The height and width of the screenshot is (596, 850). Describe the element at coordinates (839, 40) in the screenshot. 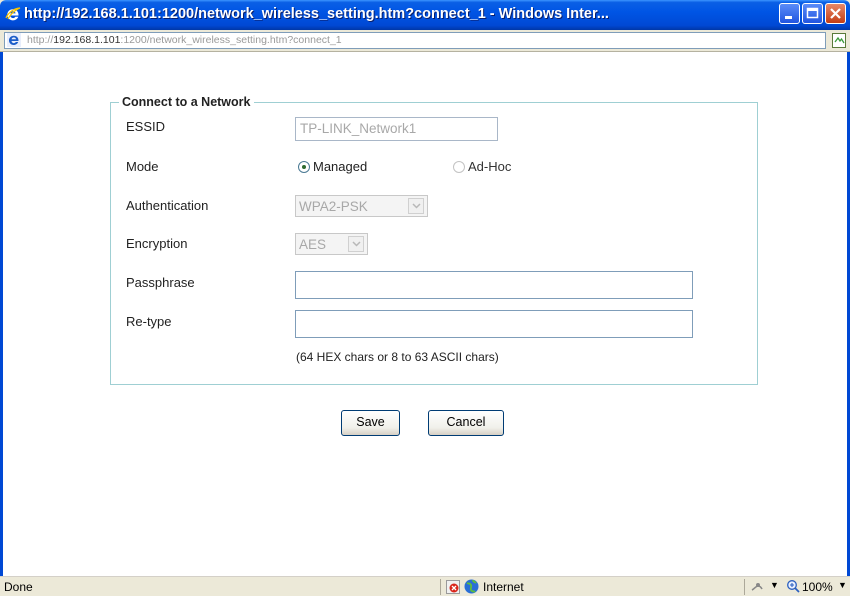

I see `certificate-icon` at that location.